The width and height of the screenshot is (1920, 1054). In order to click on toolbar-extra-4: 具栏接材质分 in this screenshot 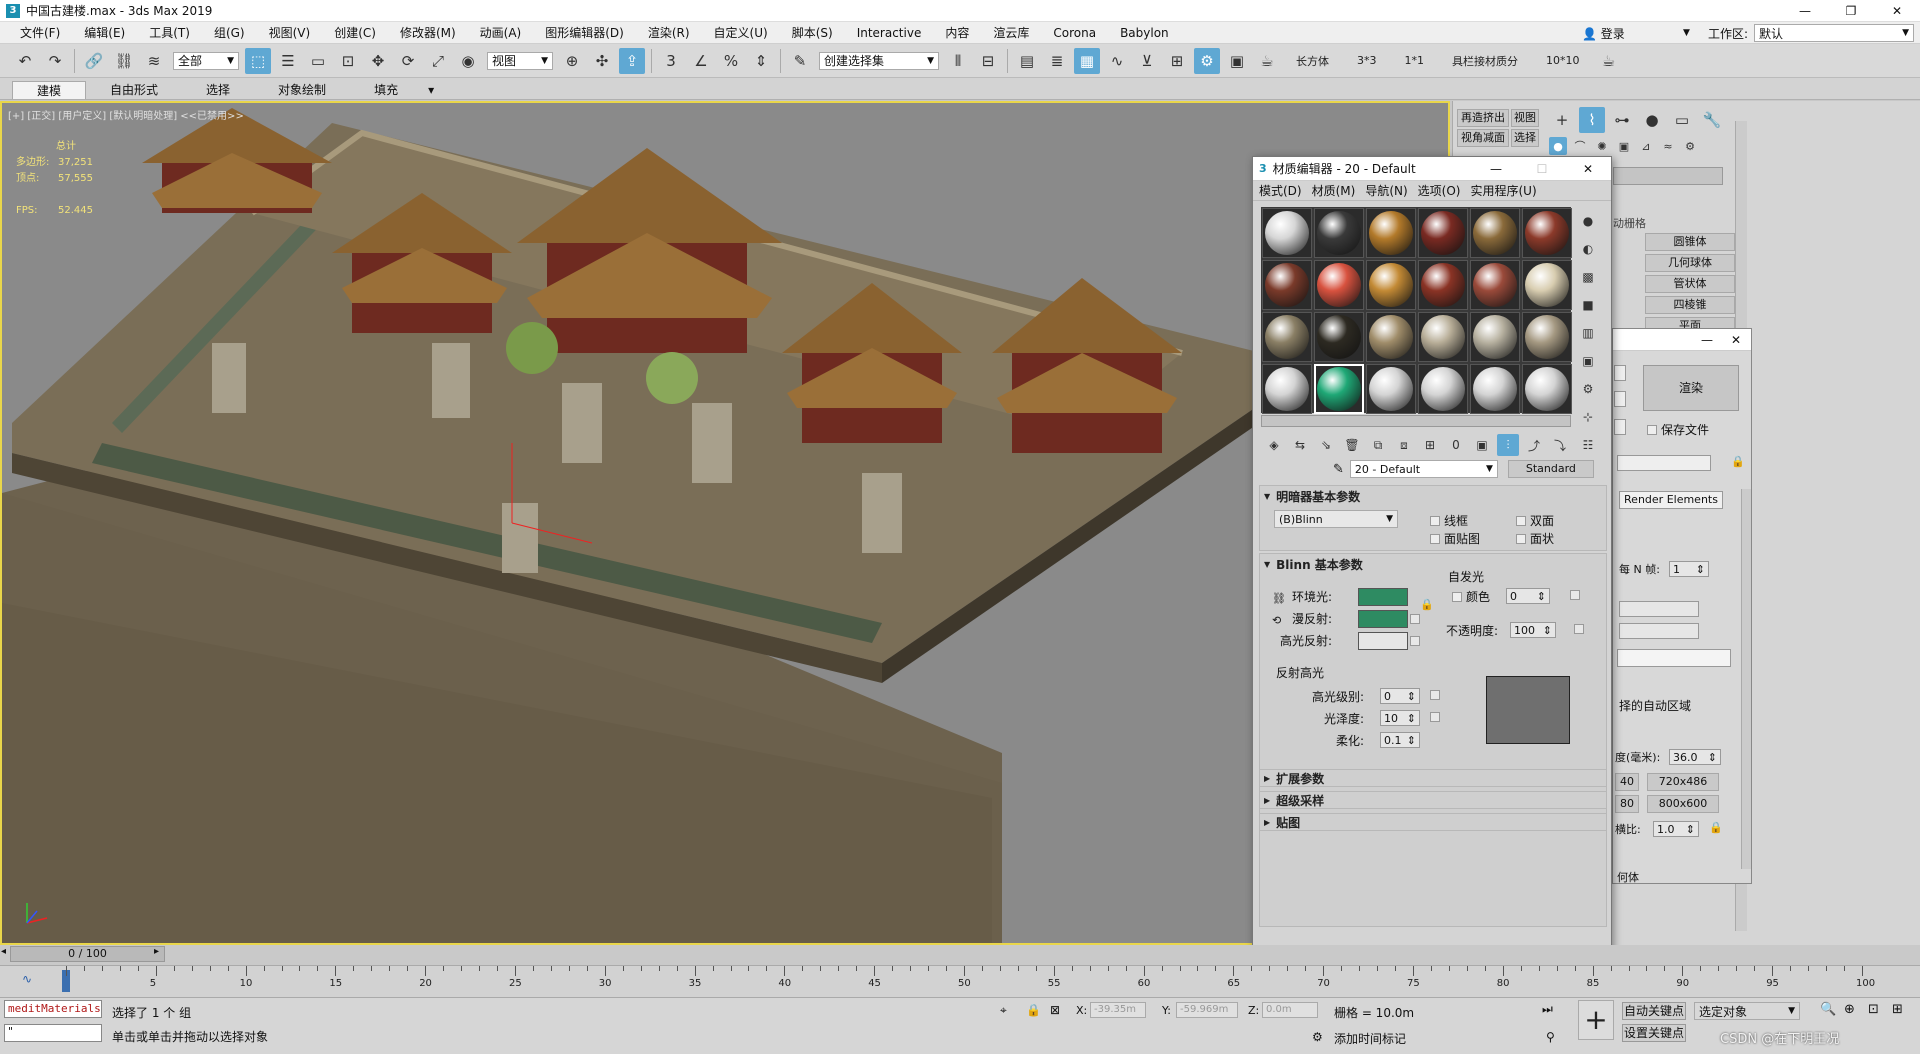, I will do `click(1485, 61)`.